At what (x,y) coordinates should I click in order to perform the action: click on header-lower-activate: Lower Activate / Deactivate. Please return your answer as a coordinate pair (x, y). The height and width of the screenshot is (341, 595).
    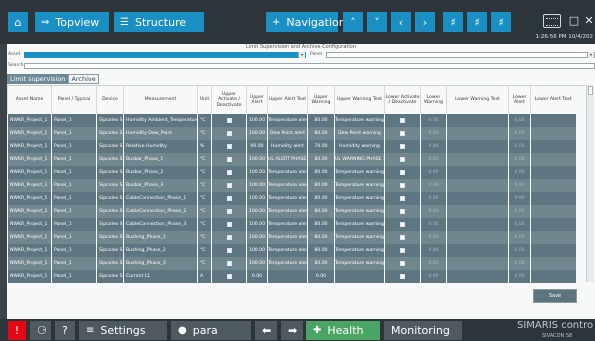
    Looking at the image, I should click on (402, 100).